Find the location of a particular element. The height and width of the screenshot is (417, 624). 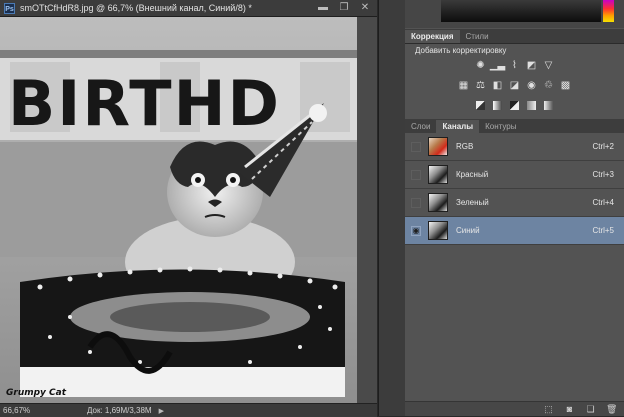

minimize-button: ▬ is located at coordinates (323, 7).